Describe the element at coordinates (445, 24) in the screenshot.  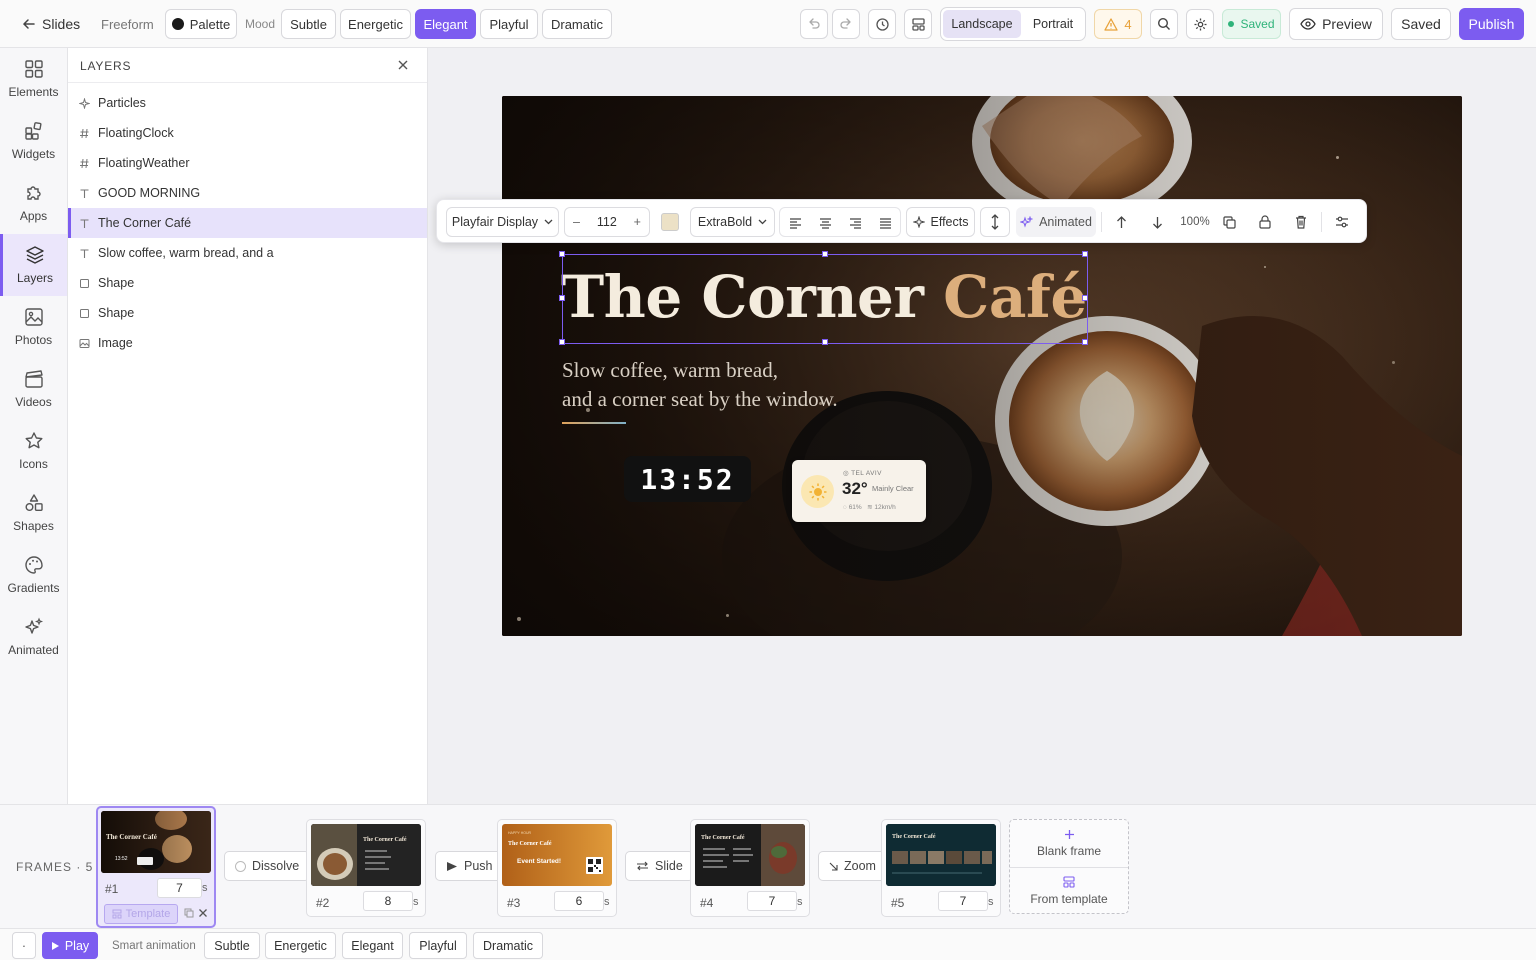
I see `mood-elegant-button: Elegant` at that location.